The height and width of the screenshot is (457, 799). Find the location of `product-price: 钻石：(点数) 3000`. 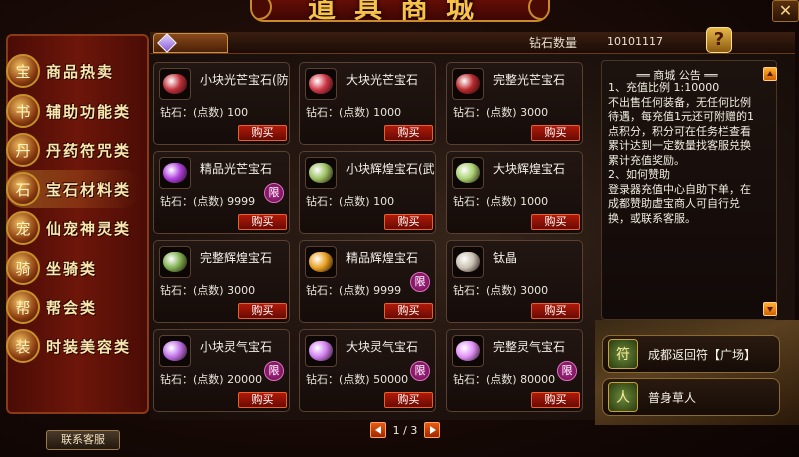

product-price: 钻石：(点数) 3000 is located at coordinates (501, 290).